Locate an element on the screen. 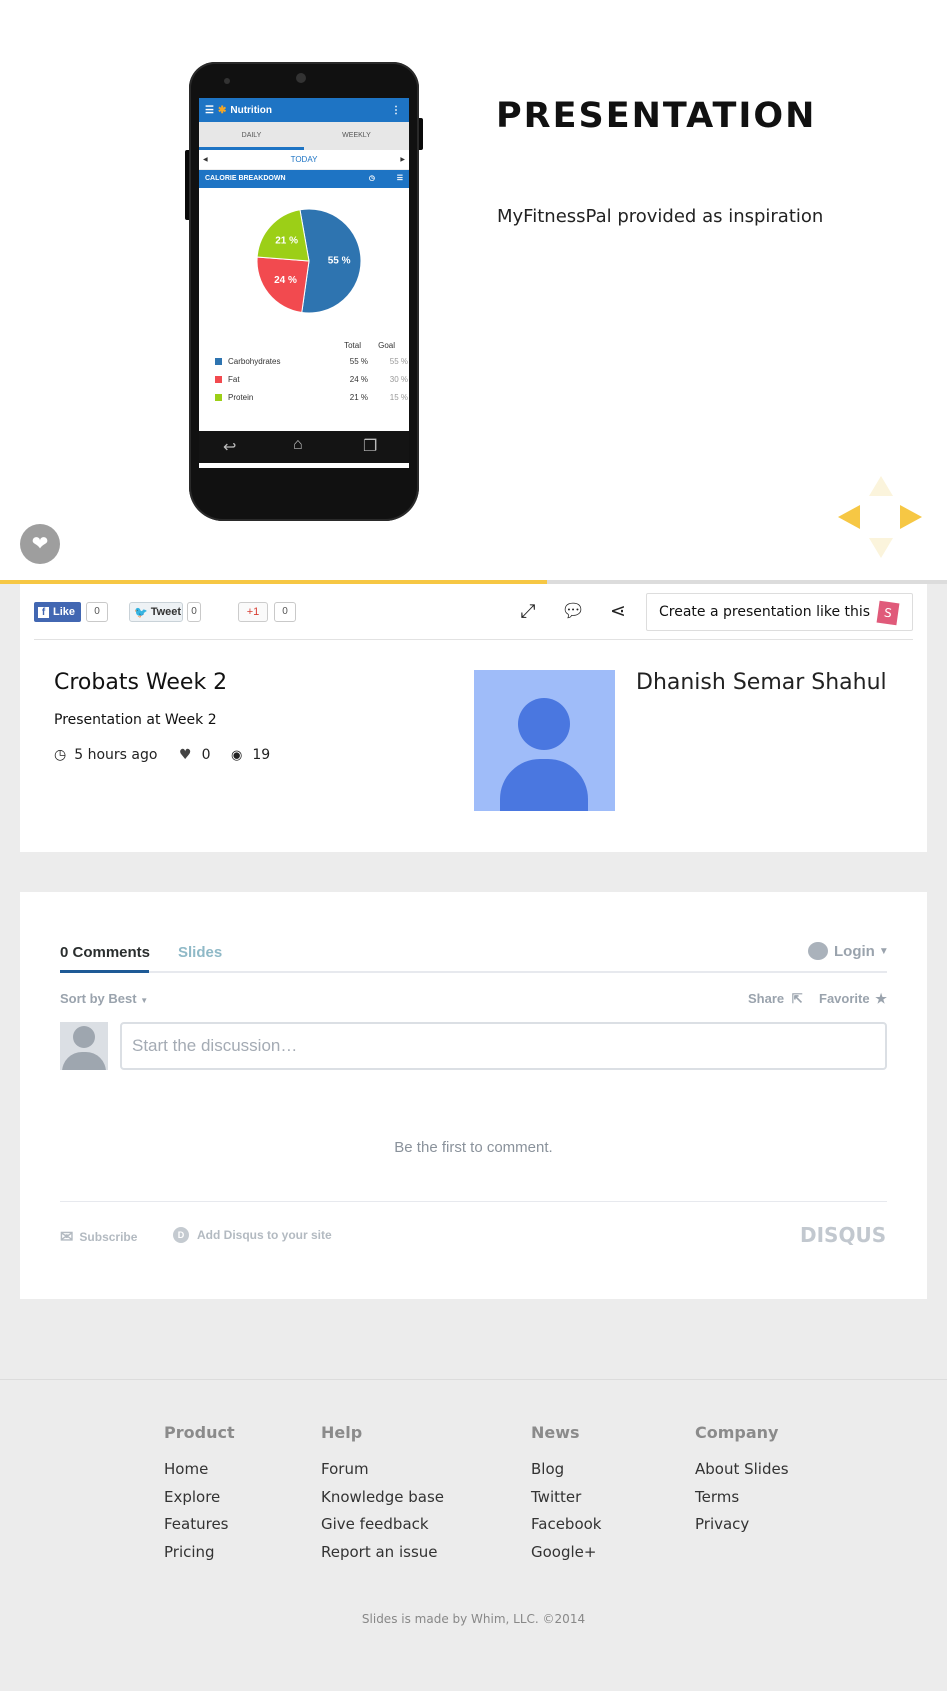  footer-link-report-issue: Report an issue is located at coordinates (382, 1553).